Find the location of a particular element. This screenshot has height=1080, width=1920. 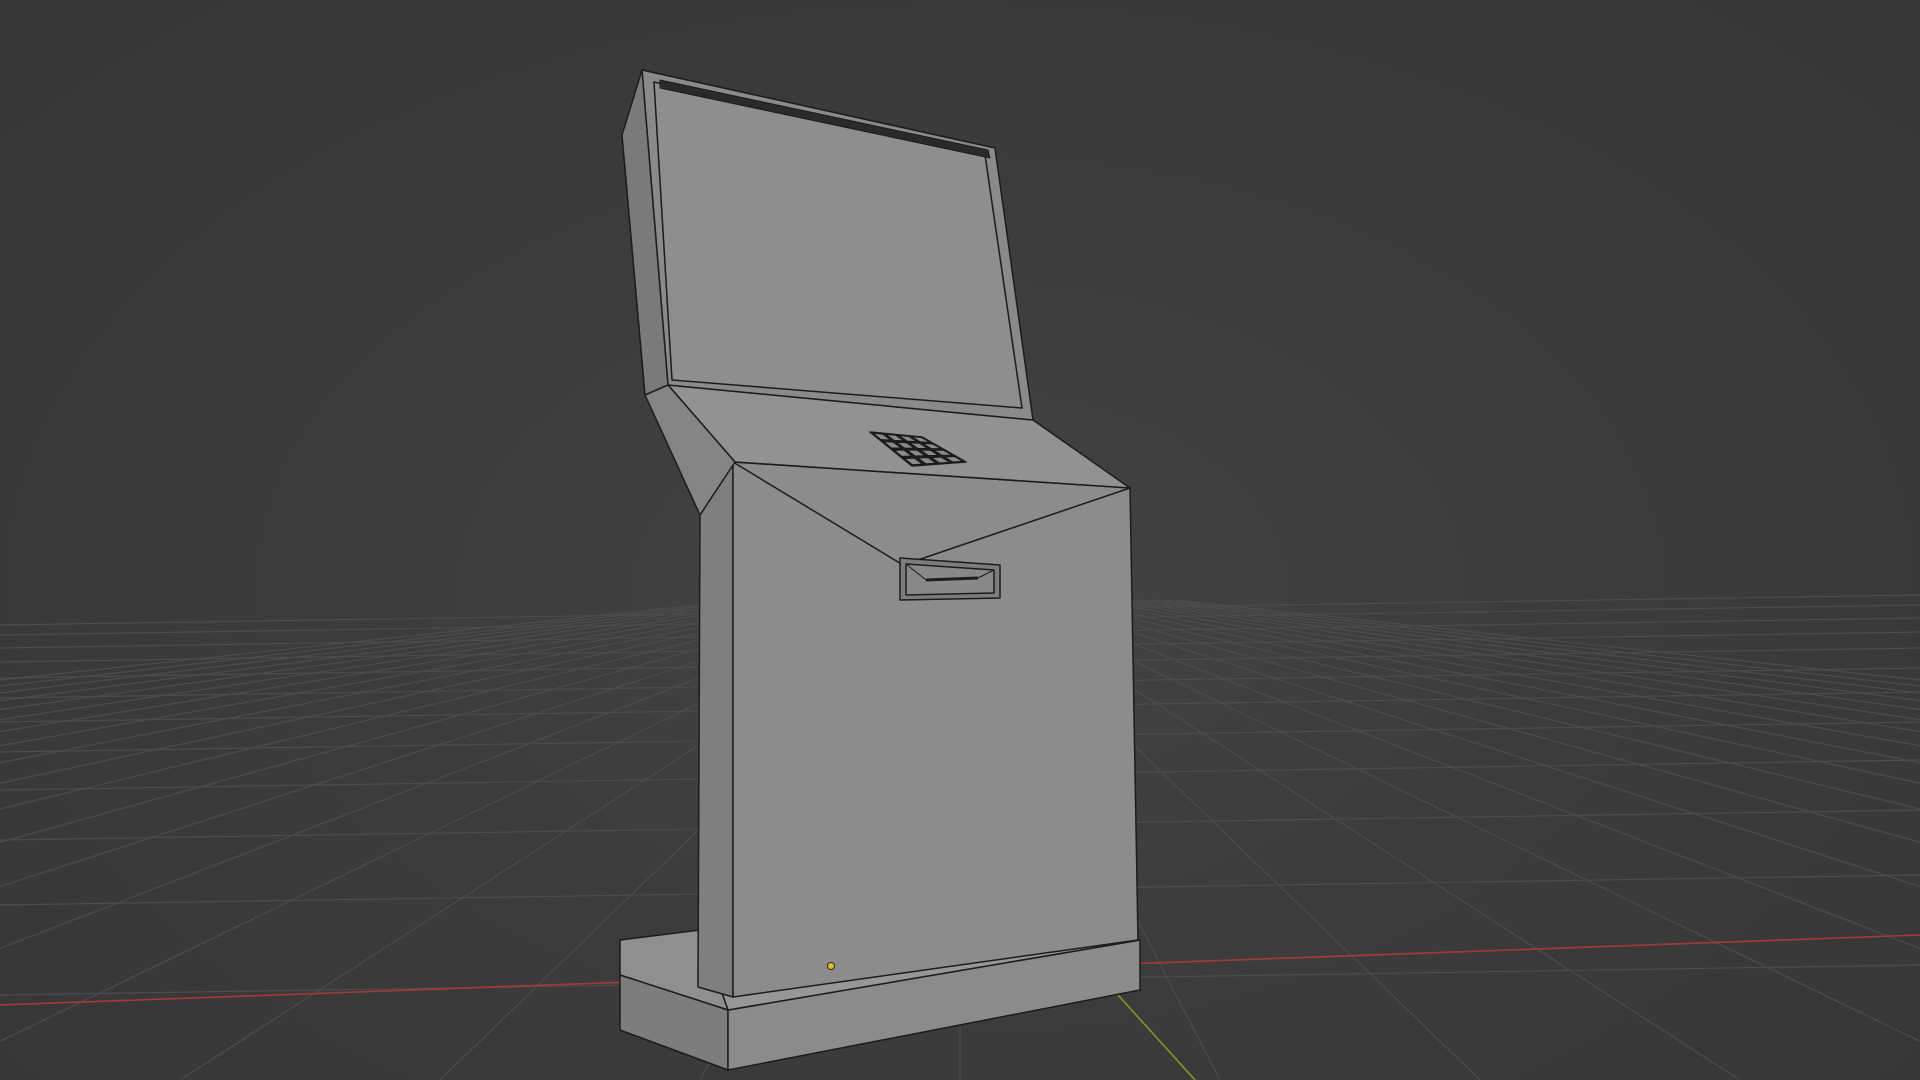

cabinet-body is located at coordinates (935, 729).